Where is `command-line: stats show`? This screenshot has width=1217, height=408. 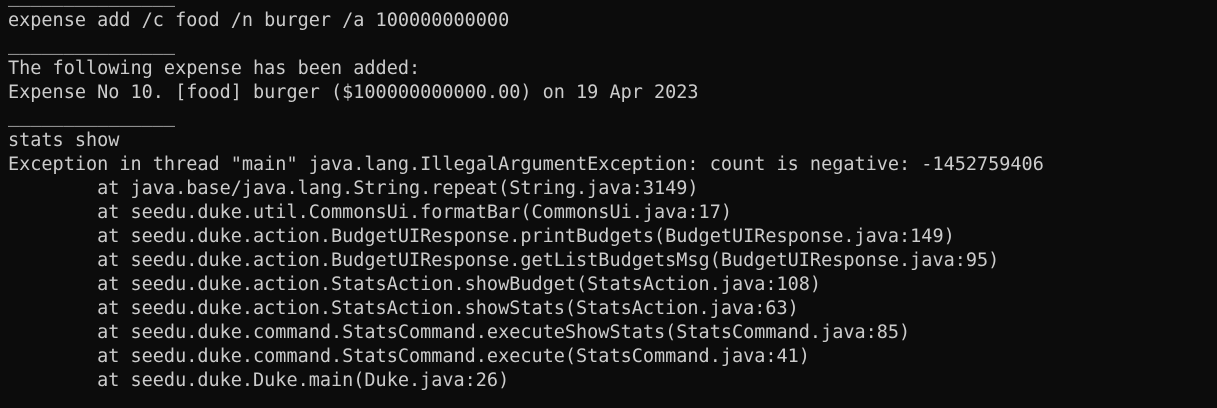
command-line: stats show is located at coordinates (64, 140).